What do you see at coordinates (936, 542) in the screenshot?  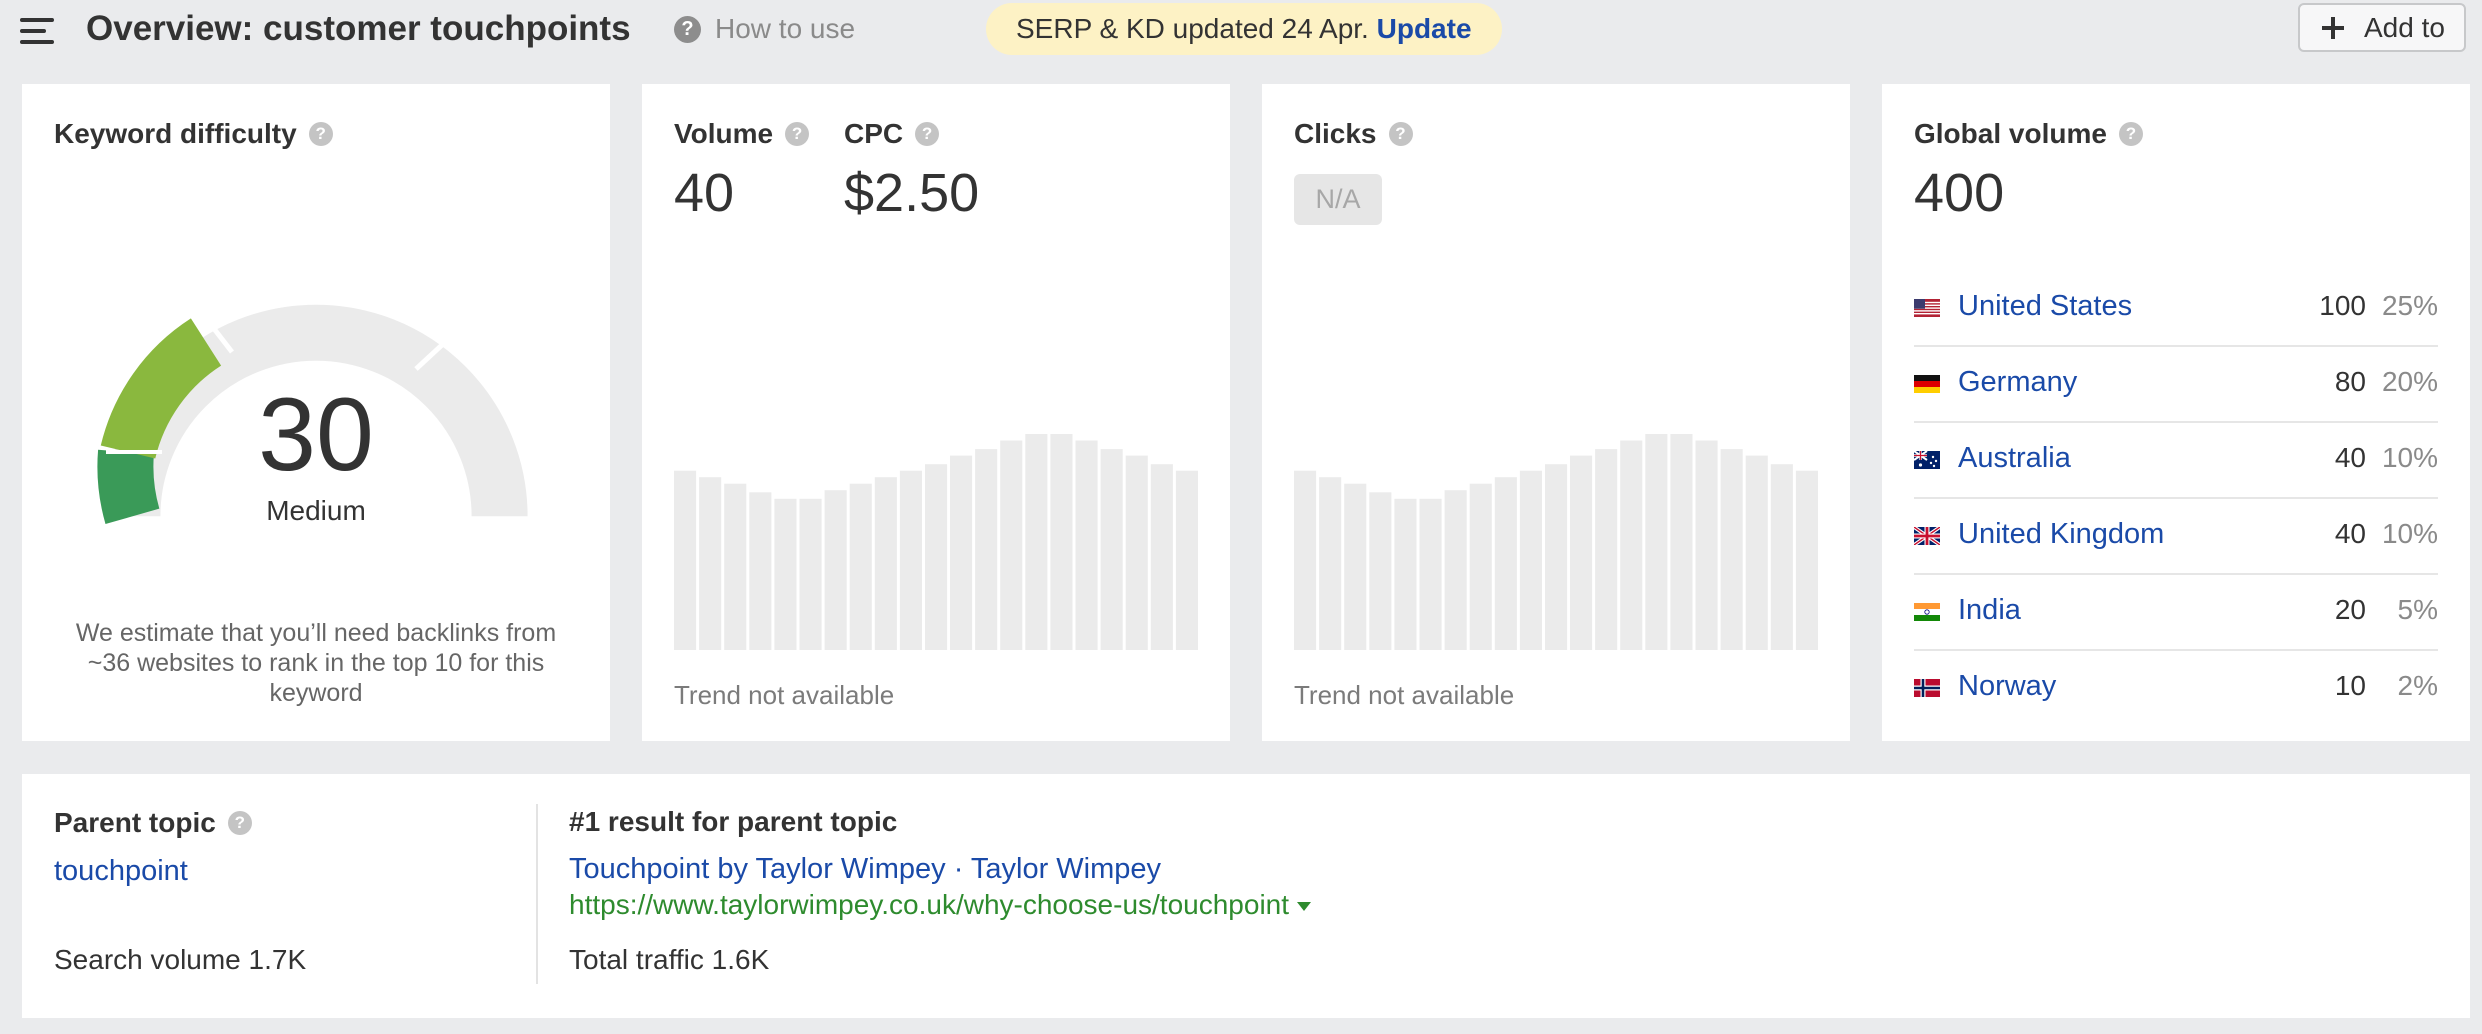 I see `volume-trend-placeholder` at bounding box center [936, 542].